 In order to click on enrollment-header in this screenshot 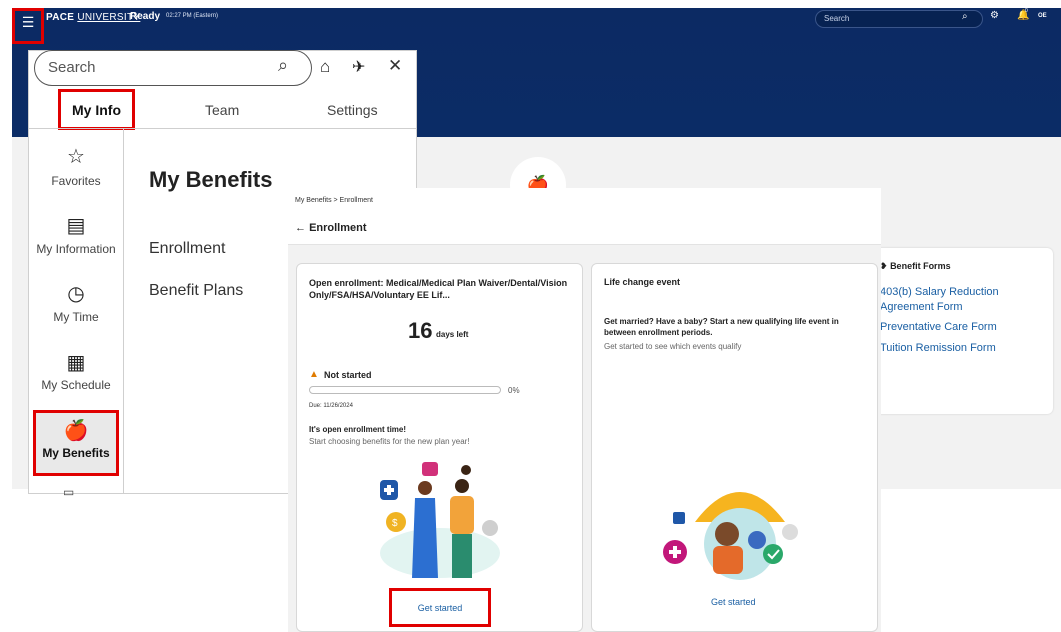, I will do `click(584, 216)`.